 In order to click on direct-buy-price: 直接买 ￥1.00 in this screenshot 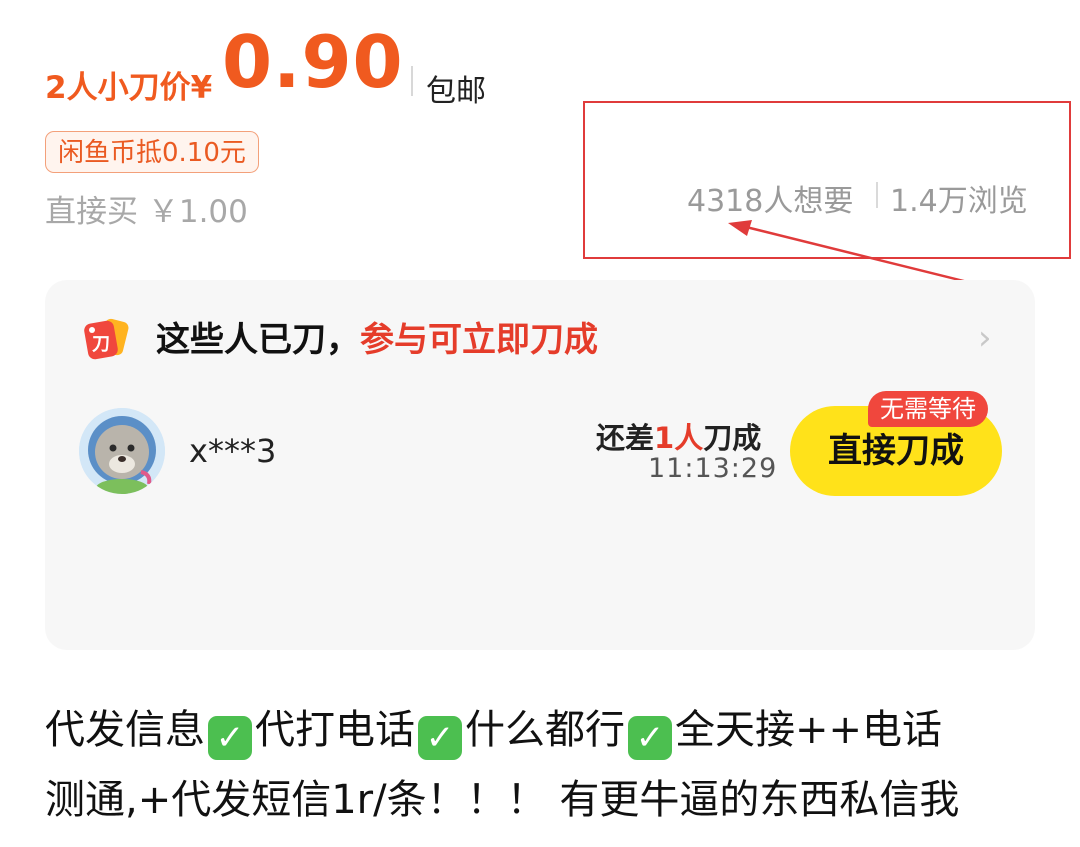, I will do `click(146, 212)`.